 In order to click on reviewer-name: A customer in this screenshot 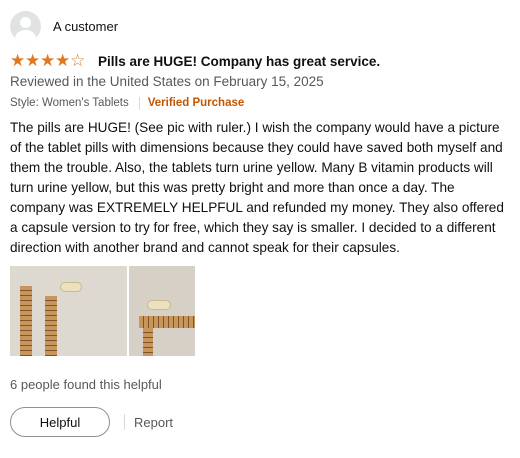, I will do `click(85, 26)`.